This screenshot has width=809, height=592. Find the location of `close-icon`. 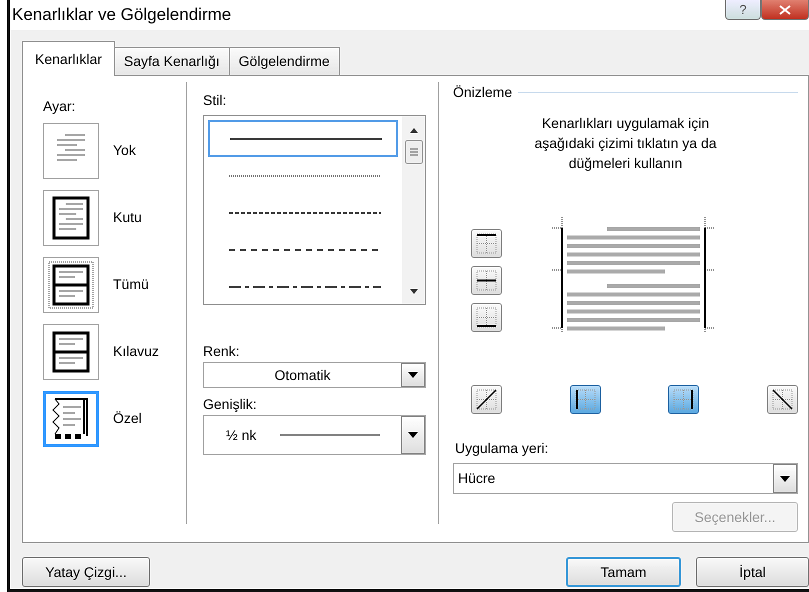

close-icon is located at coordinates (785, 9).